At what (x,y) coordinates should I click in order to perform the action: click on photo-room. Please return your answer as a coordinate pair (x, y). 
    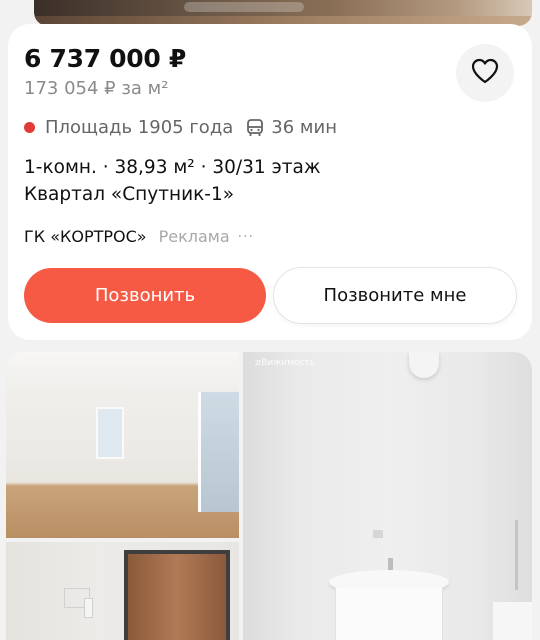
    Looking at the image, I should click on (122, 445).